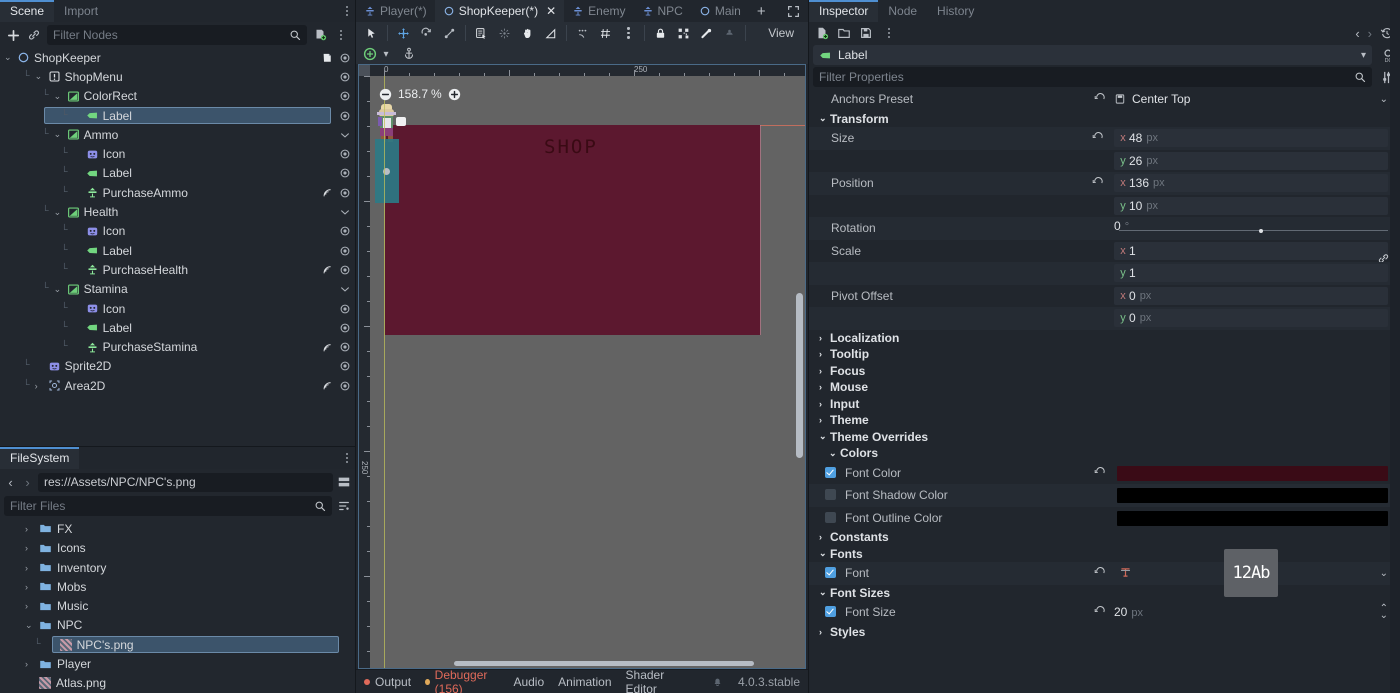 This screenshot has height=693, width=1400. Describe the element at coordinates (1104, 537) in the screenshot. I see `property-section-constants: › Constants` at that location.